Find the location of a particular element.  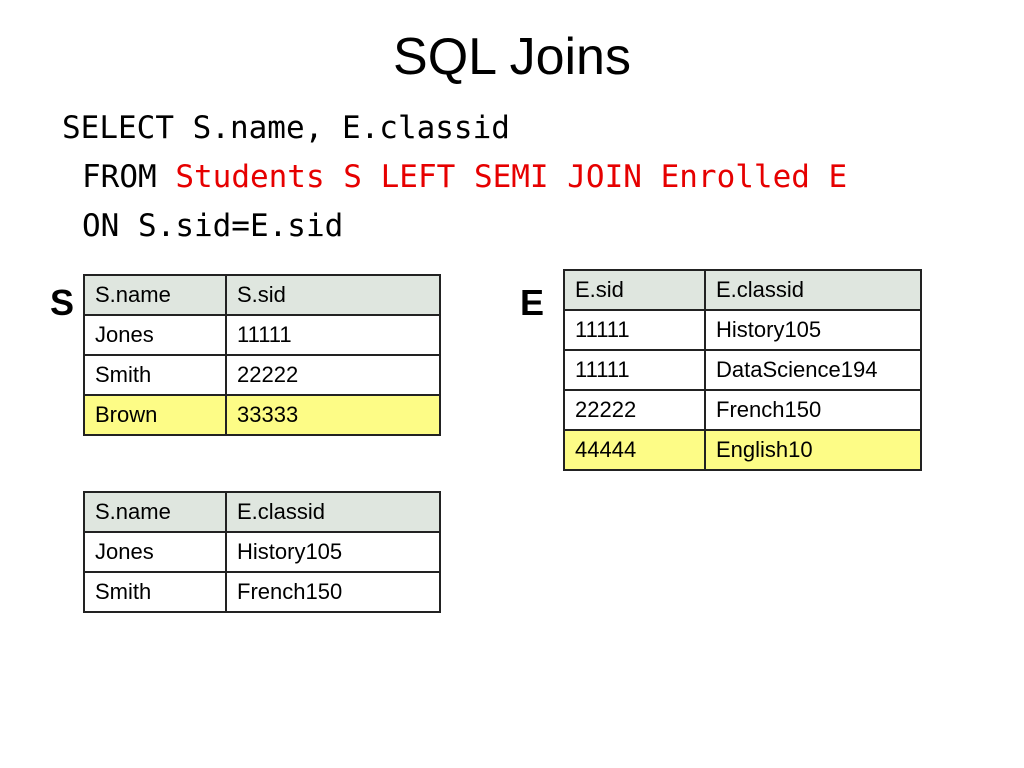

table-header-row: S.name S.sid is located at coordinates (262, 295).